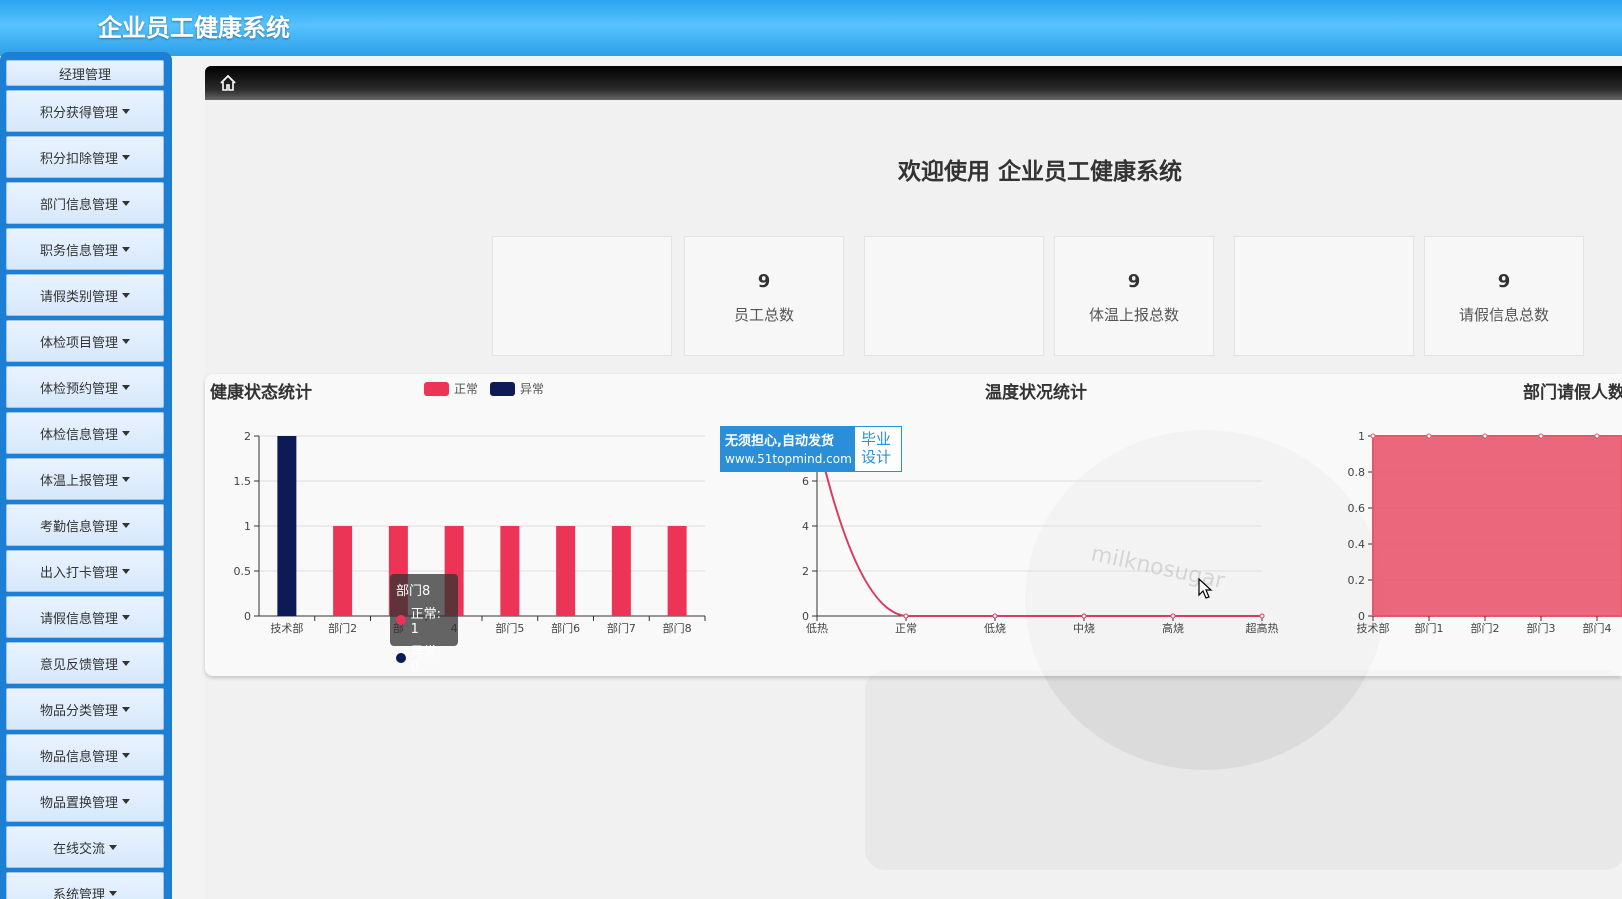 The width and height of the screenshot is (1622, 899). What do you see at coordinates (565, 628) in the screenshot?
I see `x-tick-label: 部门6` at bounding box center [565, 628].